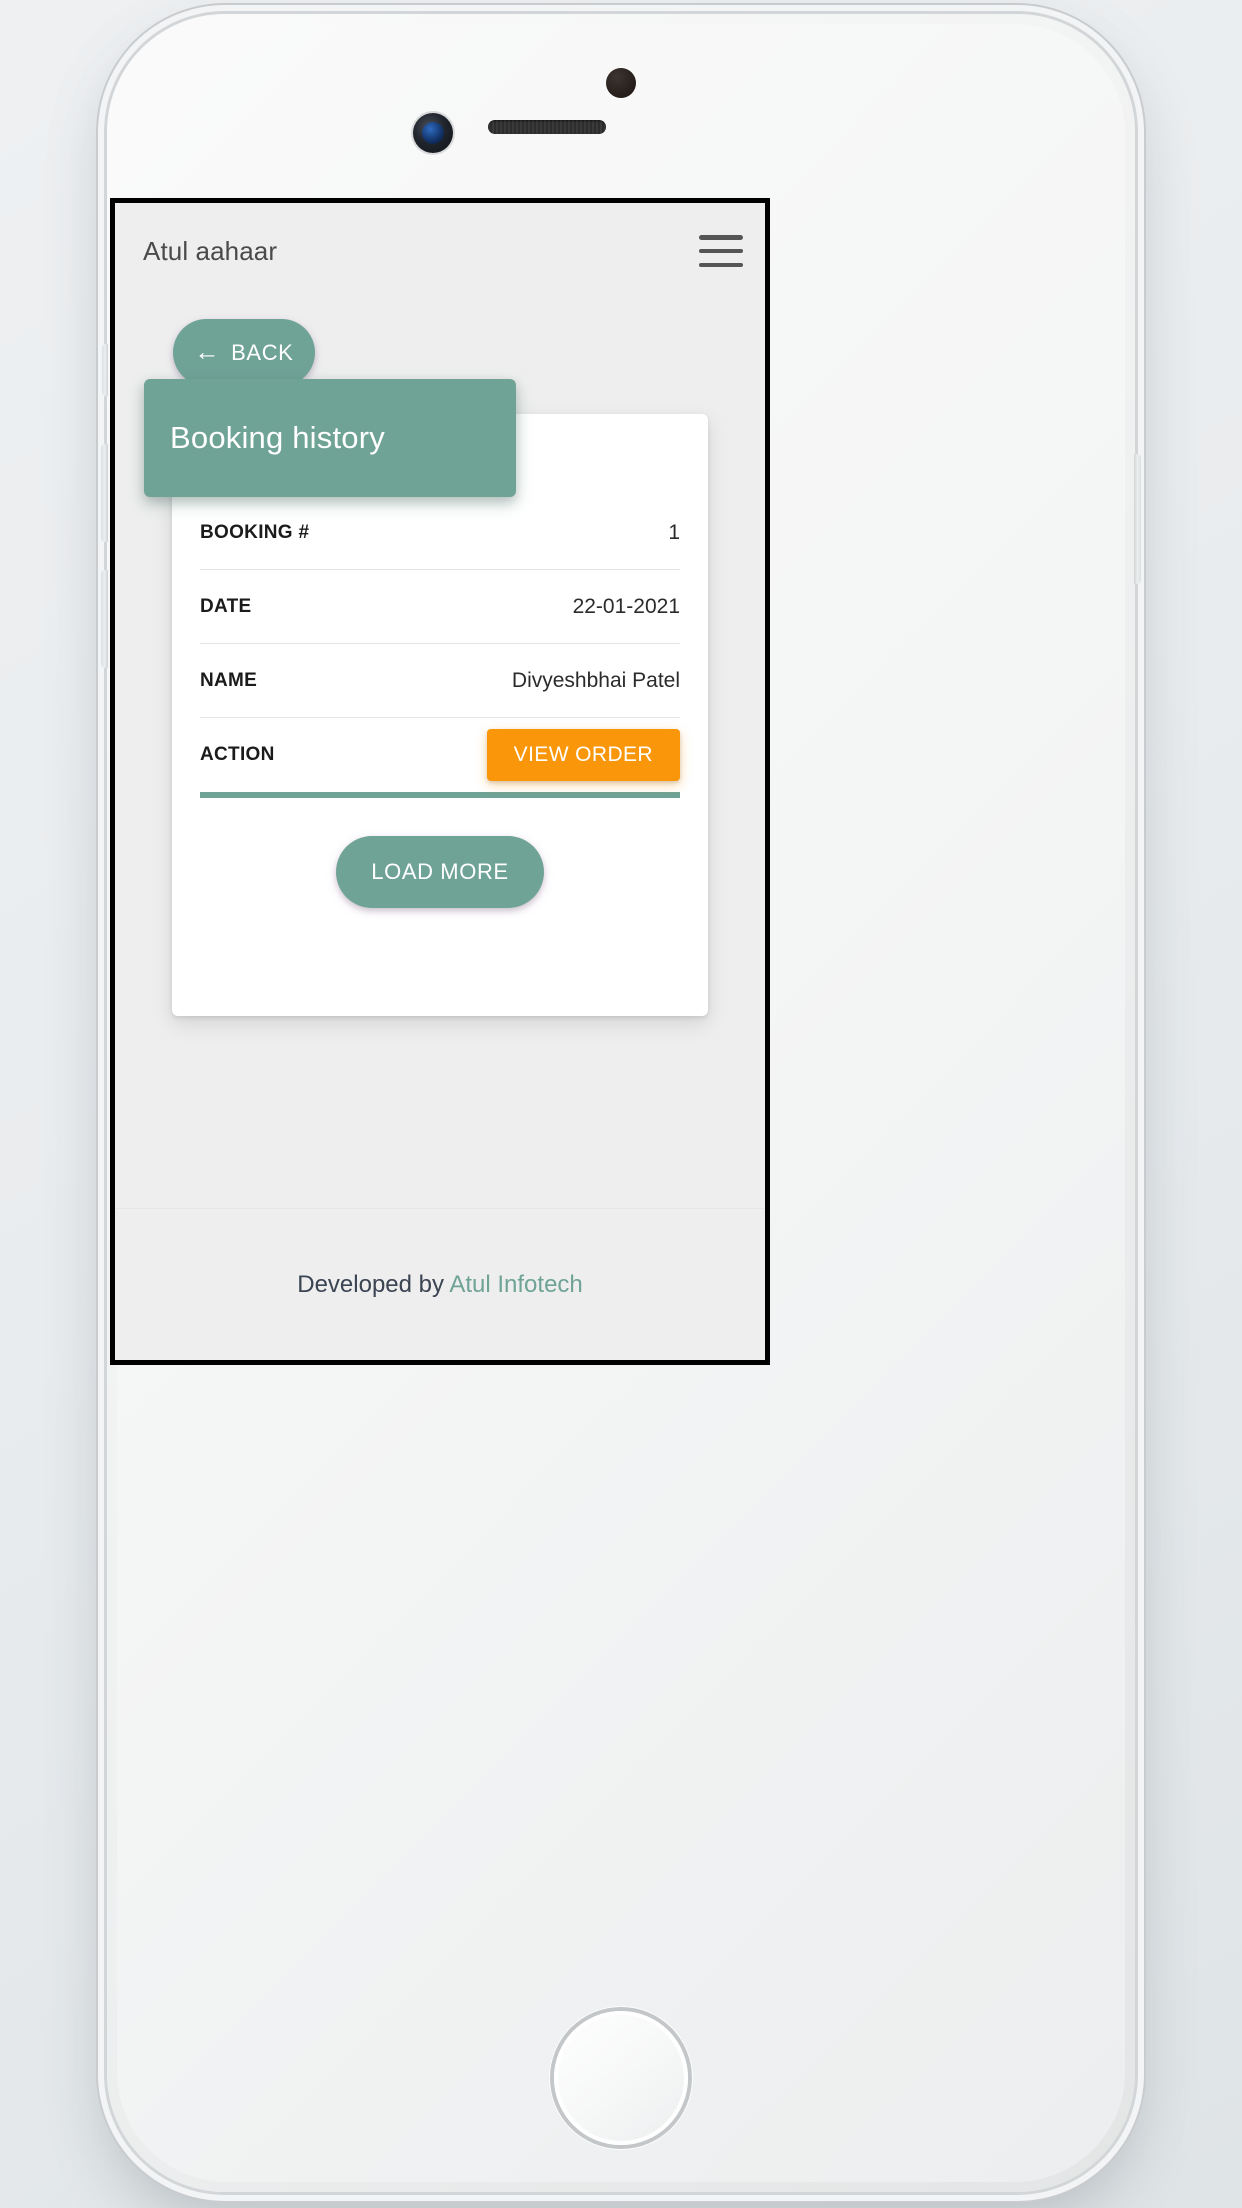 Image resolution: width=1242 pixels, height=2208 pixels. What do you see at coordinates (277, 437) in the screenshot?
I see `card-header-title: Booking history` at bounding box center [277, 437].